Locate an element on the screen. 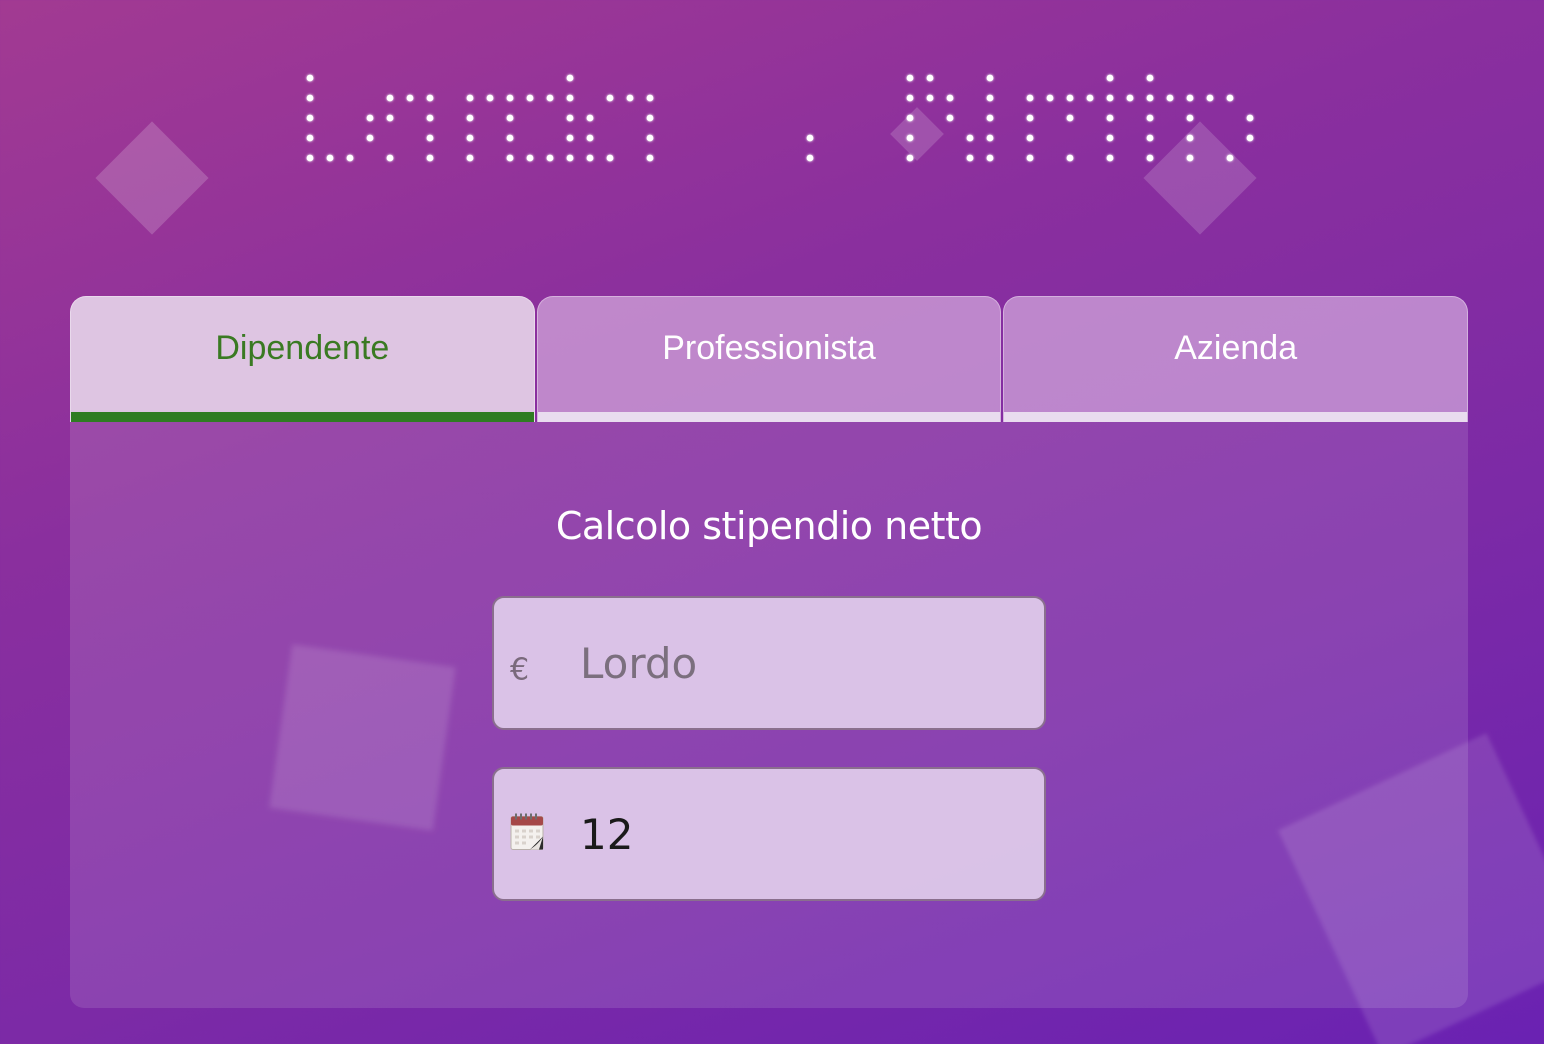 The height and width of the screenshot is (1044, 1544). tab-azienda: Azienda is located at coordinates (1236, 359).